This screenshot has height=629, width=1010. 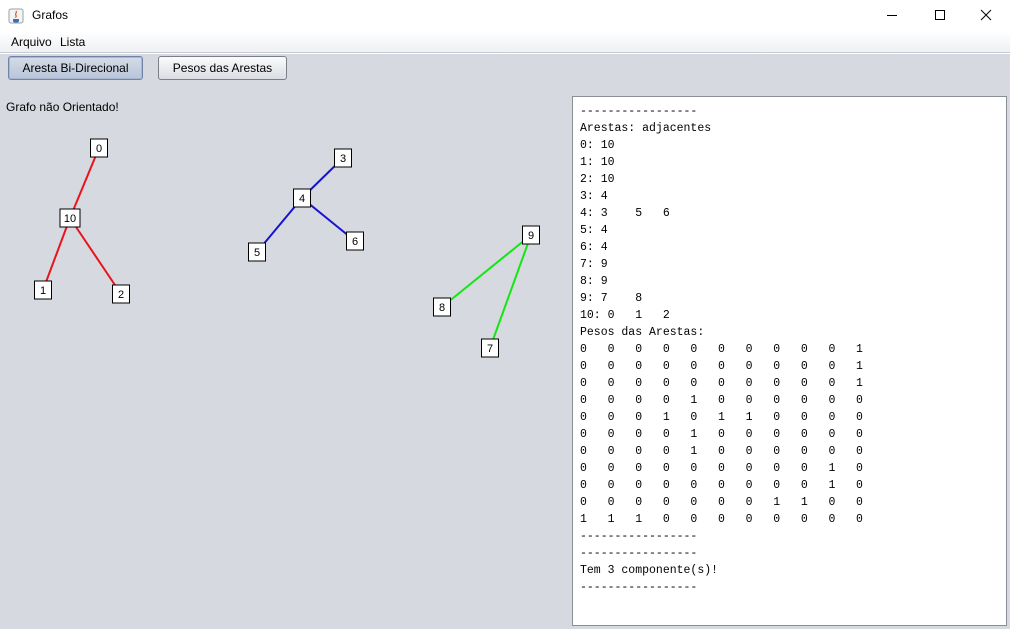 I want to click on graph-node-label: 0, so click(x=99, y=149).